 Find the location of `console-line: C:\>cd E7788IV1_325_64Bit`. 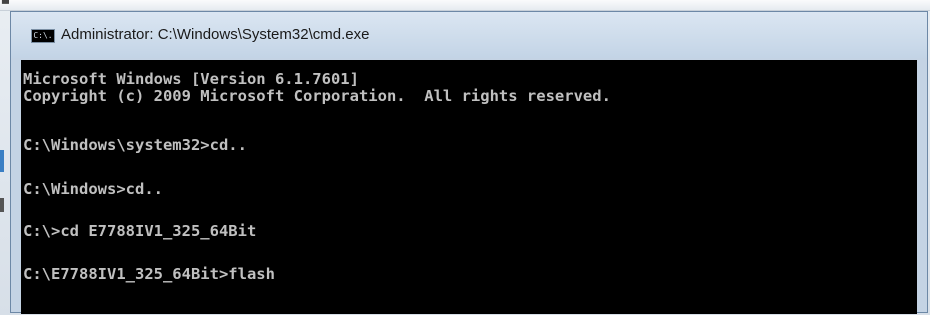

console-line: C:\>cd E7788IV1_325_64Bit is located at coordinates (140, 231).